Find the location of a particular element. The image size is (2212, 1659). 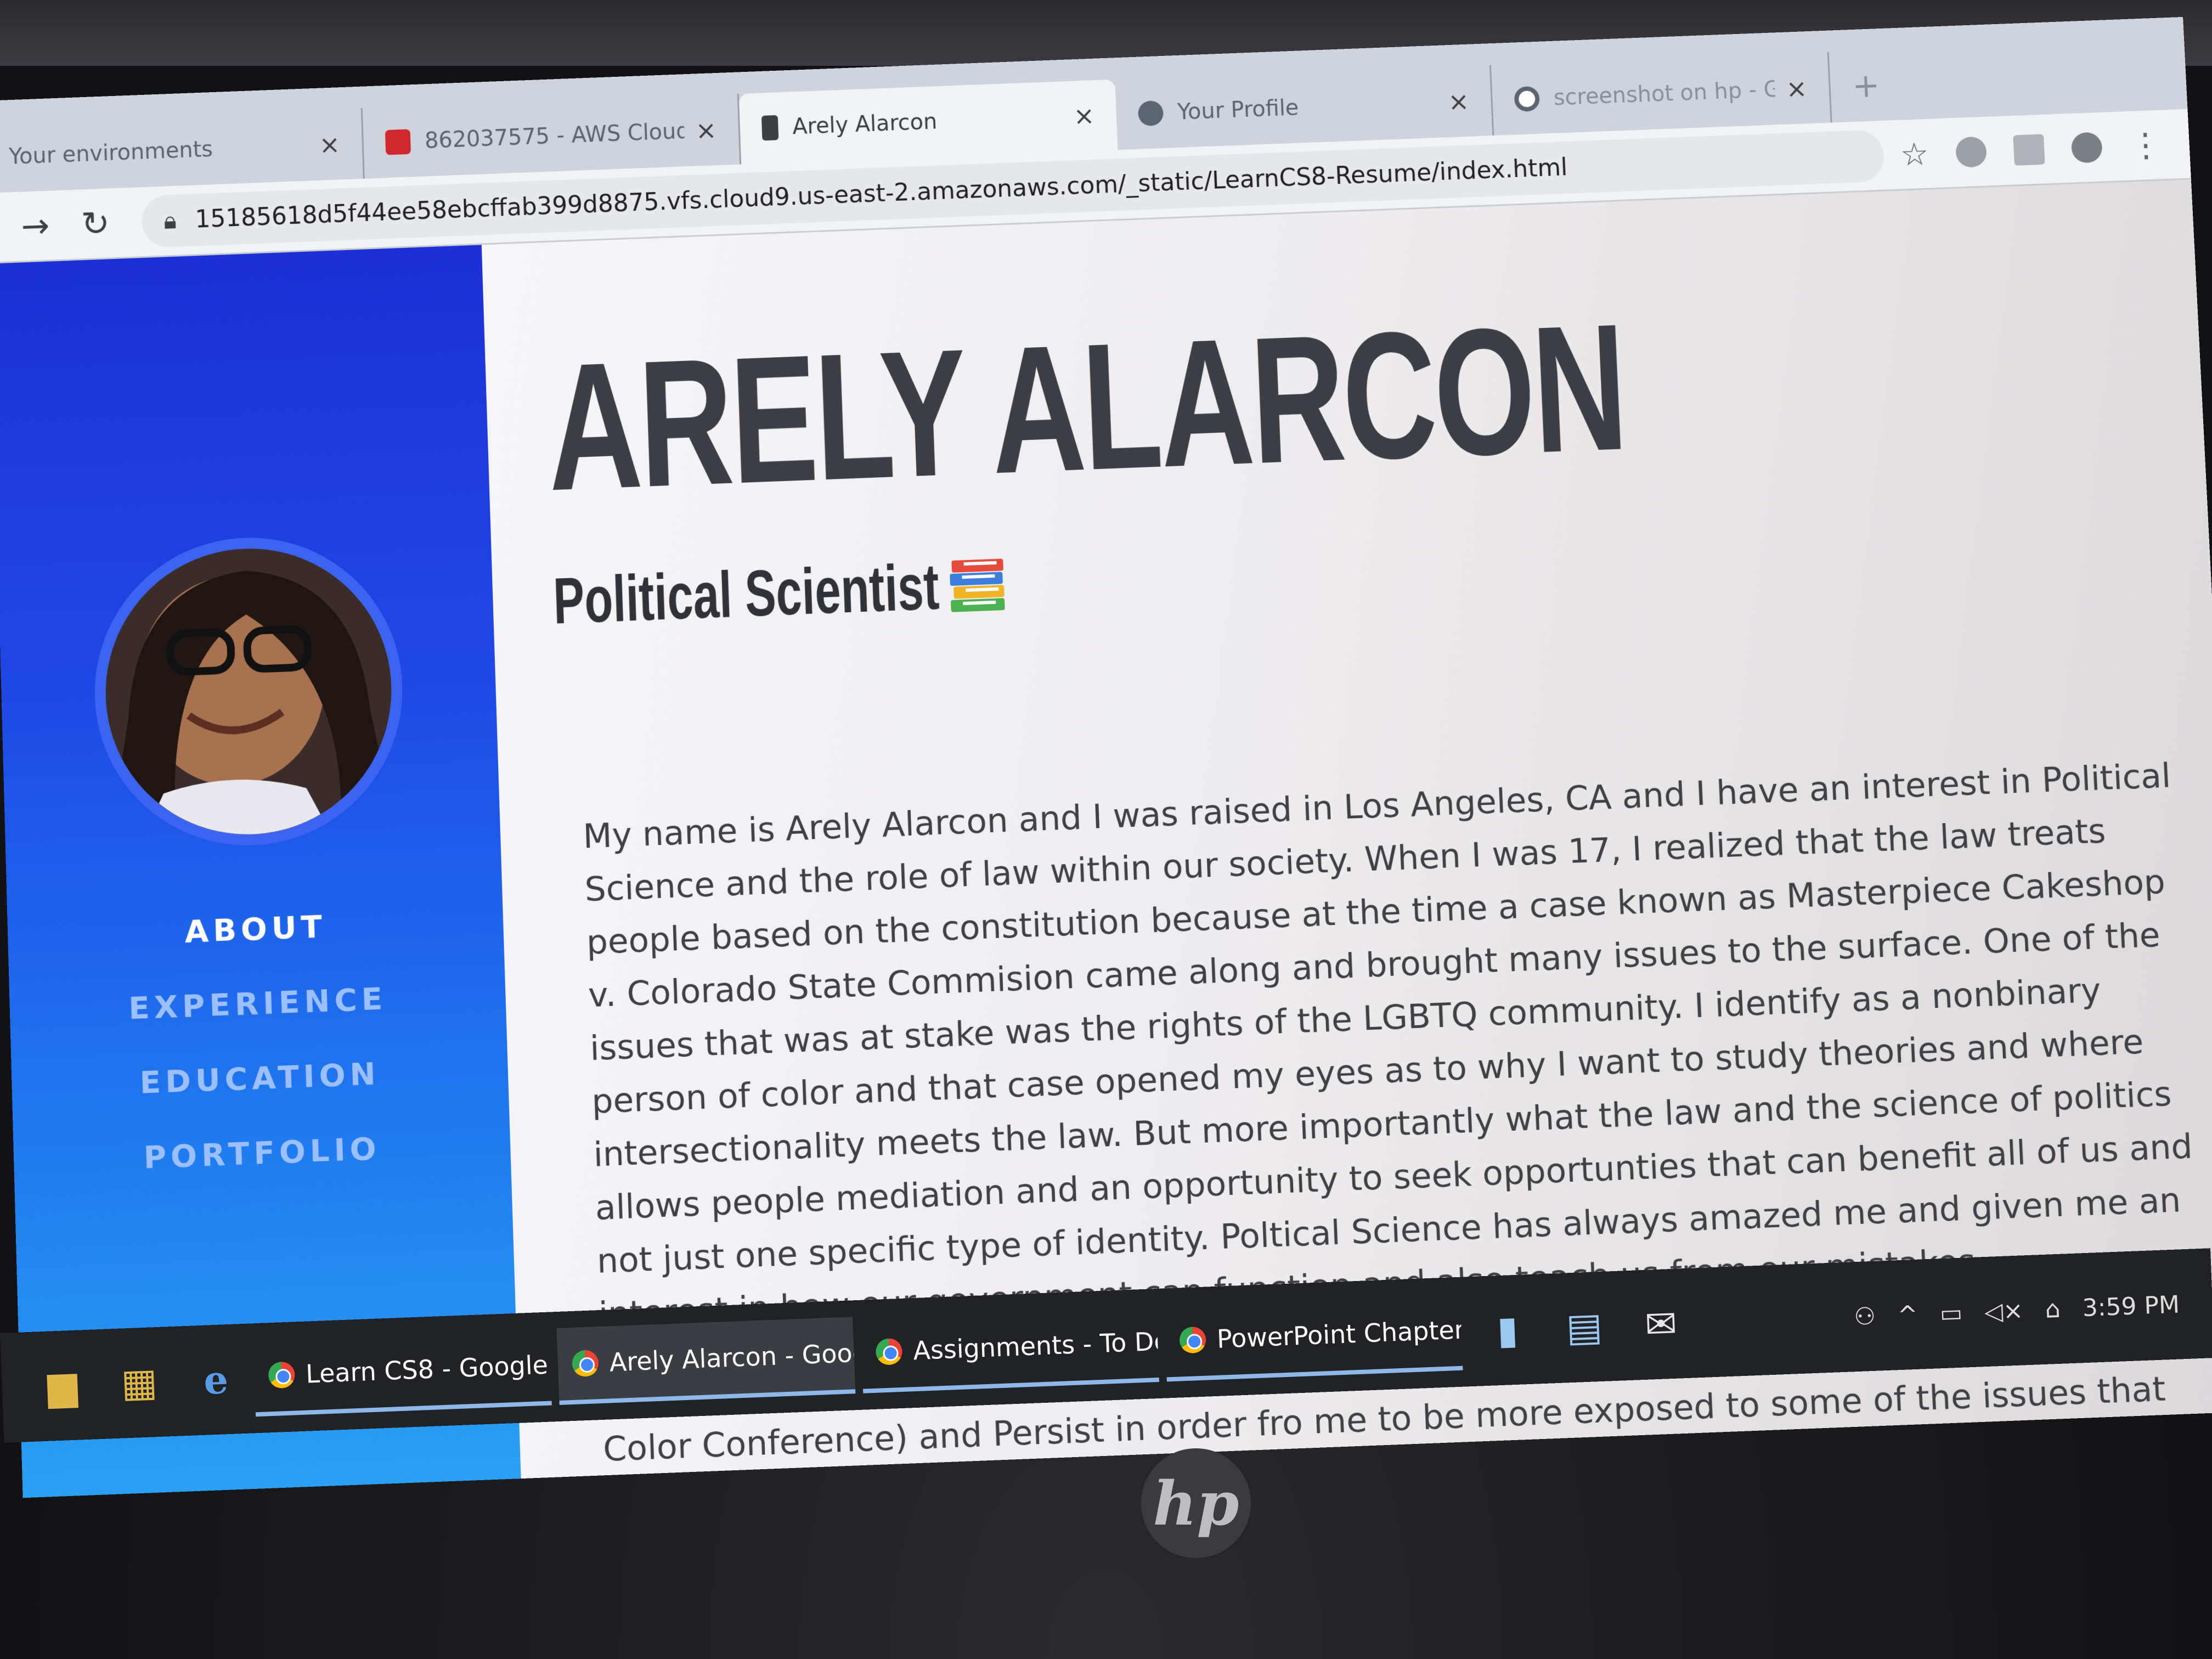

bookmark-star-icon: ☆ is located at coordinates (1914, 154).